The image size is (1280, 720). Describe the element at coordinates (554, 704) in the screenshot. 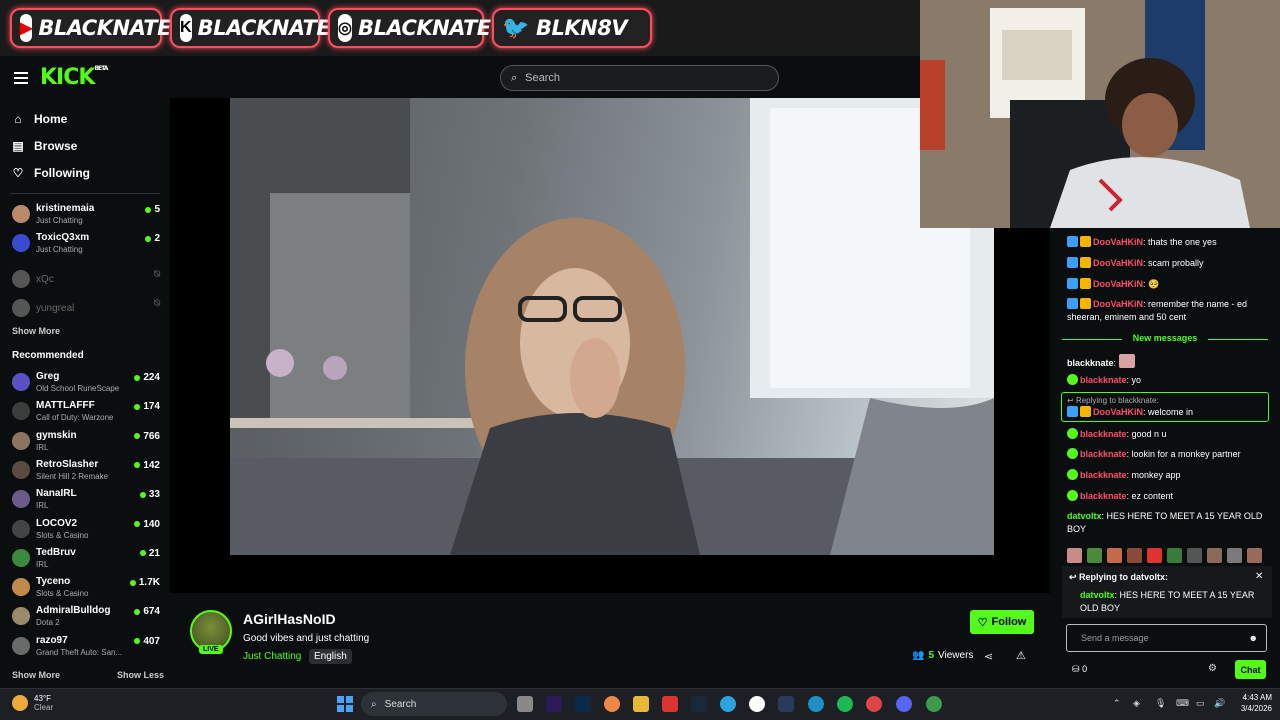

I see `premiere-icon` at that location.